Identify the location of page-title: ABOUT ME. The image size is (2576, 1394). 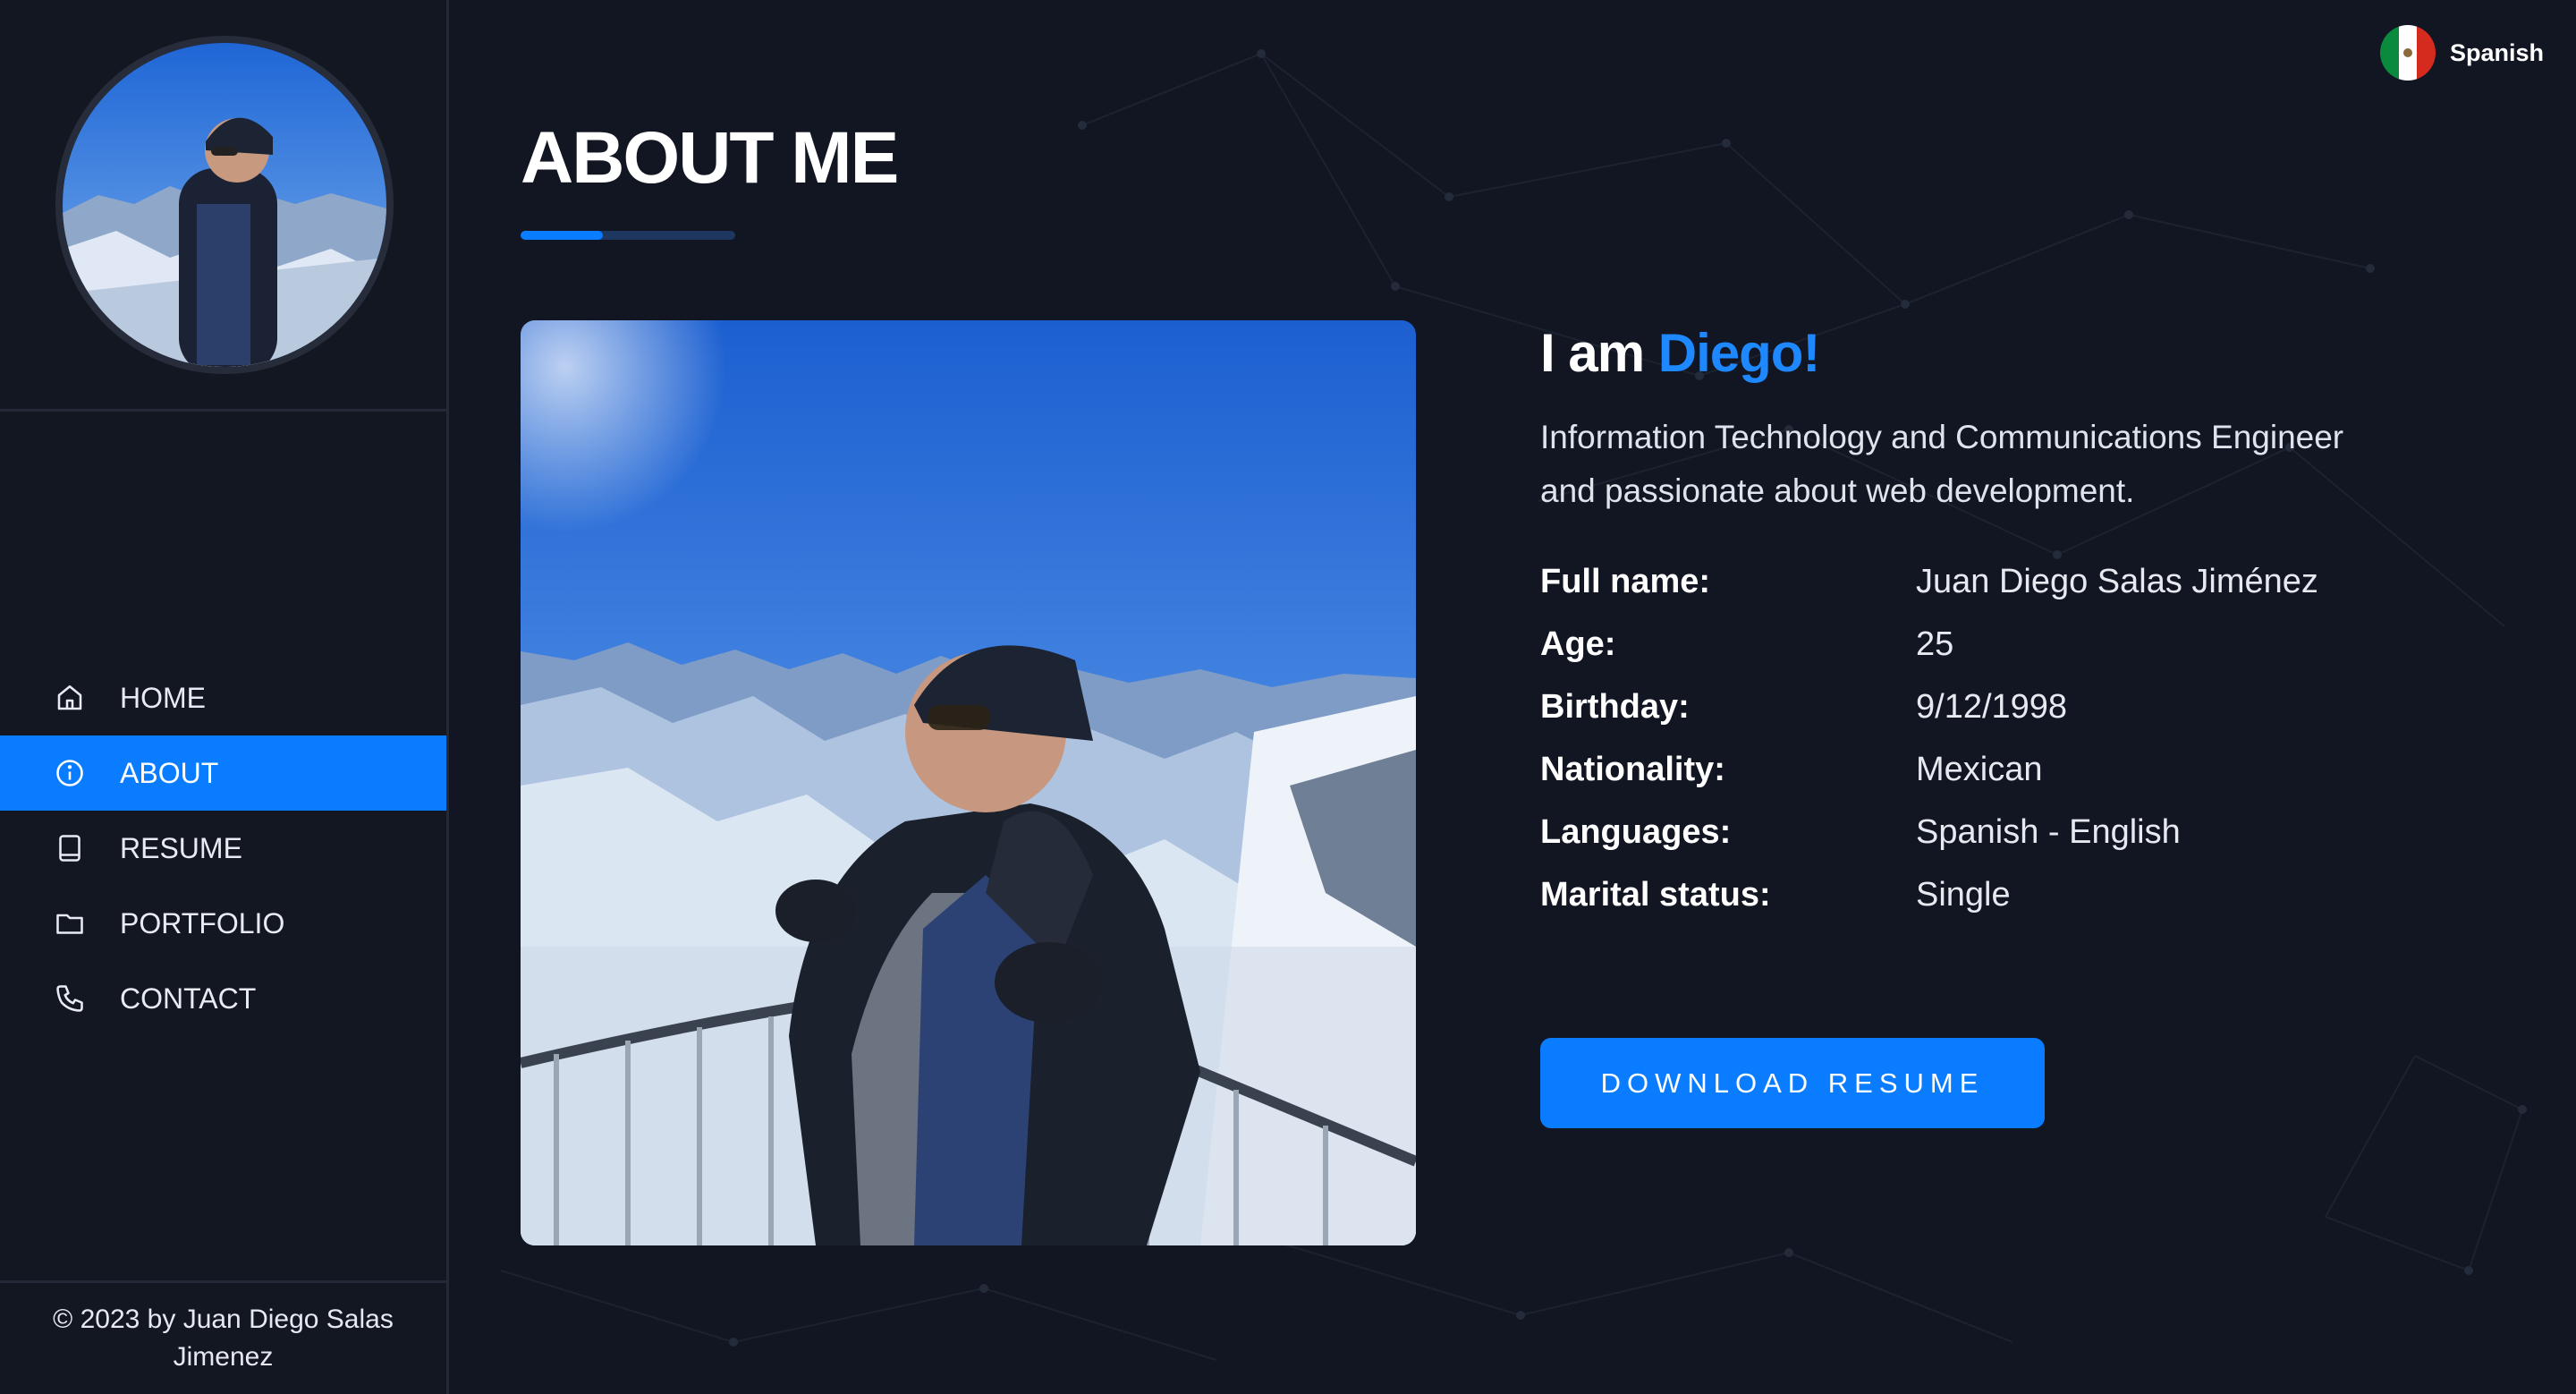
(710, 158).